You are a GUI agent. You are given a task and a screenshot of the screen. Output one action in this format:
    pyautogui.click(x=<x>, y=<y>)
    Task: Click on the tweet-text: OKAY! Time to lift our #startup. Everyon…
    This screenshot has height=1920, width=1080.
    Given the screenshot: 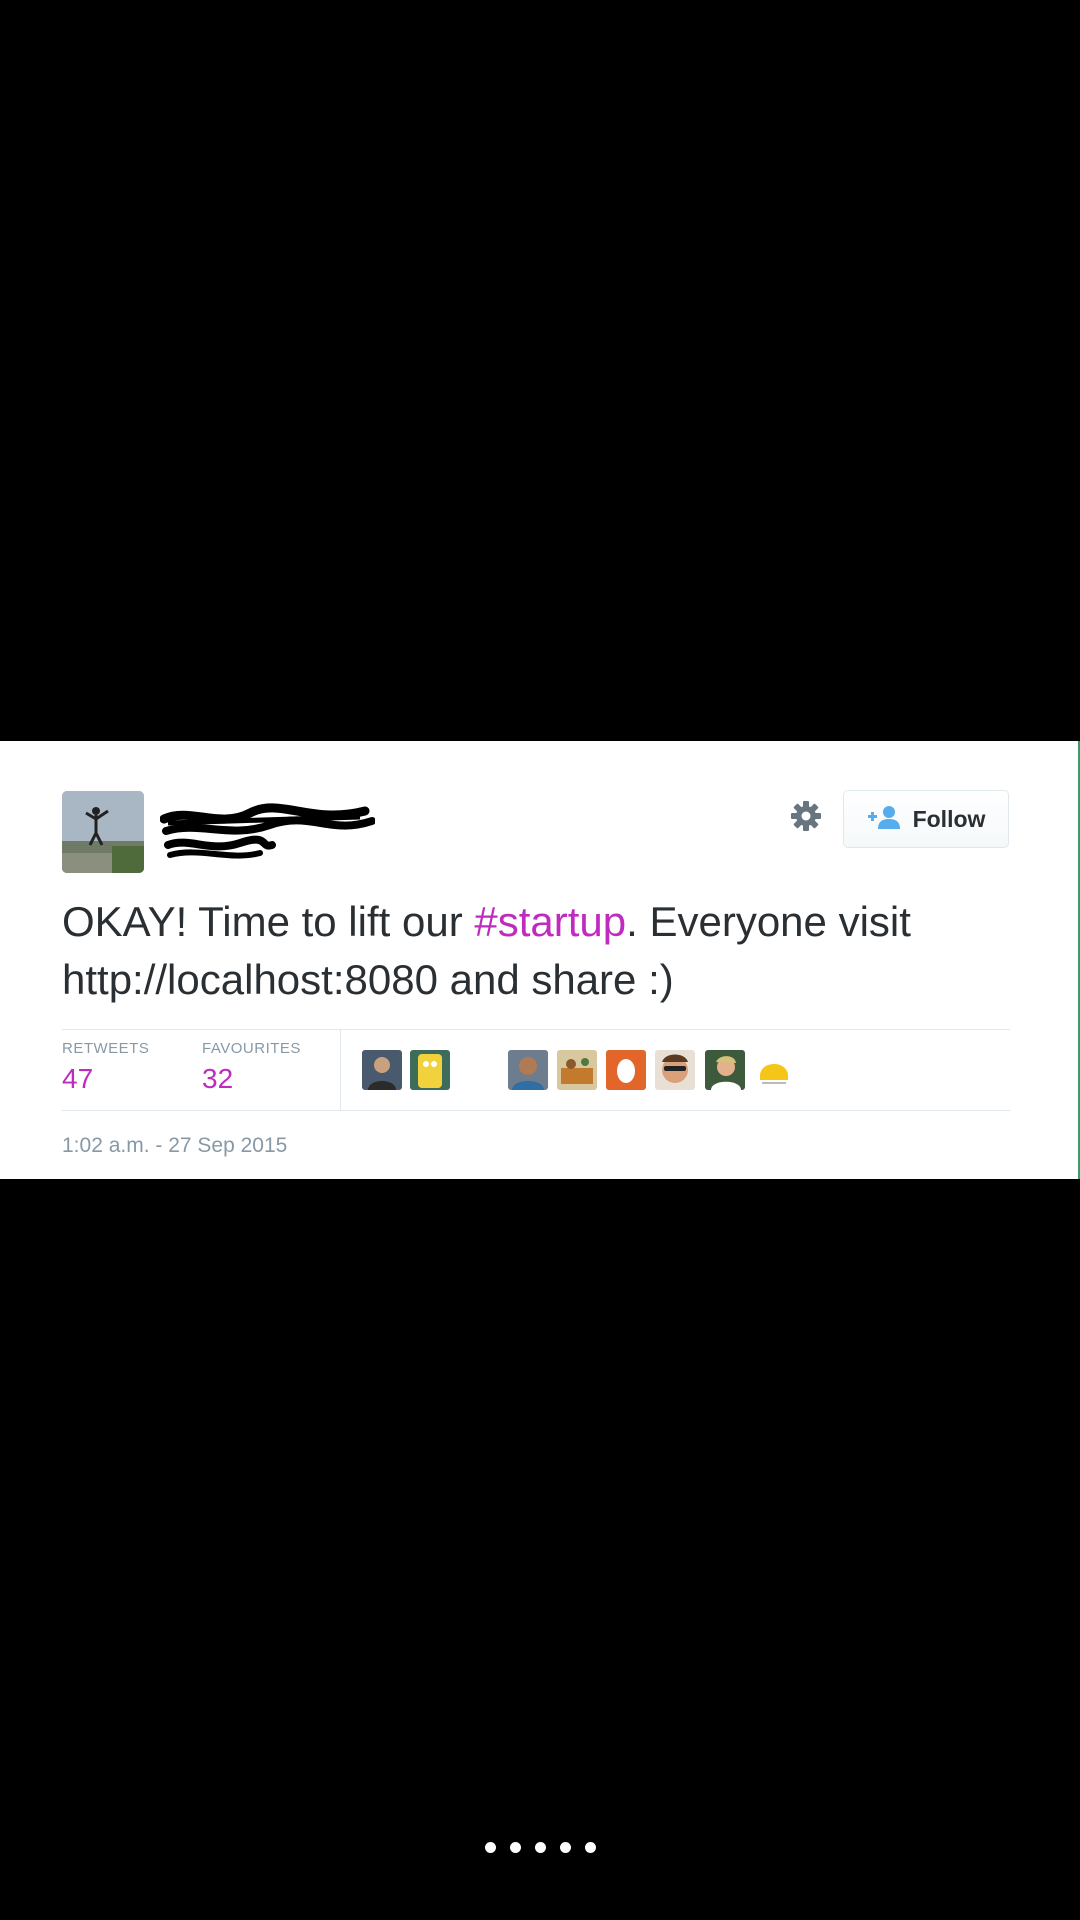 What is the action you would take?
    pyautogui.click(x=542, y=951)
    